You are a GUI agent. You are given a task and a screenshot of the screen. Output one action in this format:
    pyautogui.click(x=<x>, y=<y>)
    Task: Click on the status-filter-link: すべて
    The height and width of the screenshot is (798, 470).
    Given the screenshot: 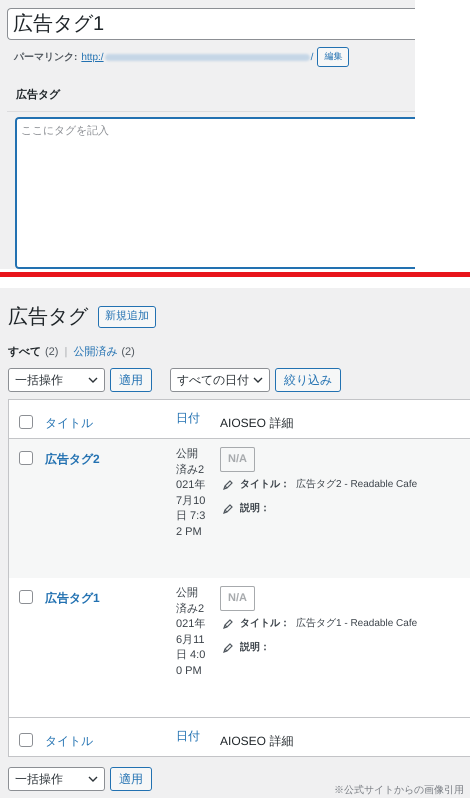 What is the action you would take?
    pyautogui.click(x=24, y=352)
    